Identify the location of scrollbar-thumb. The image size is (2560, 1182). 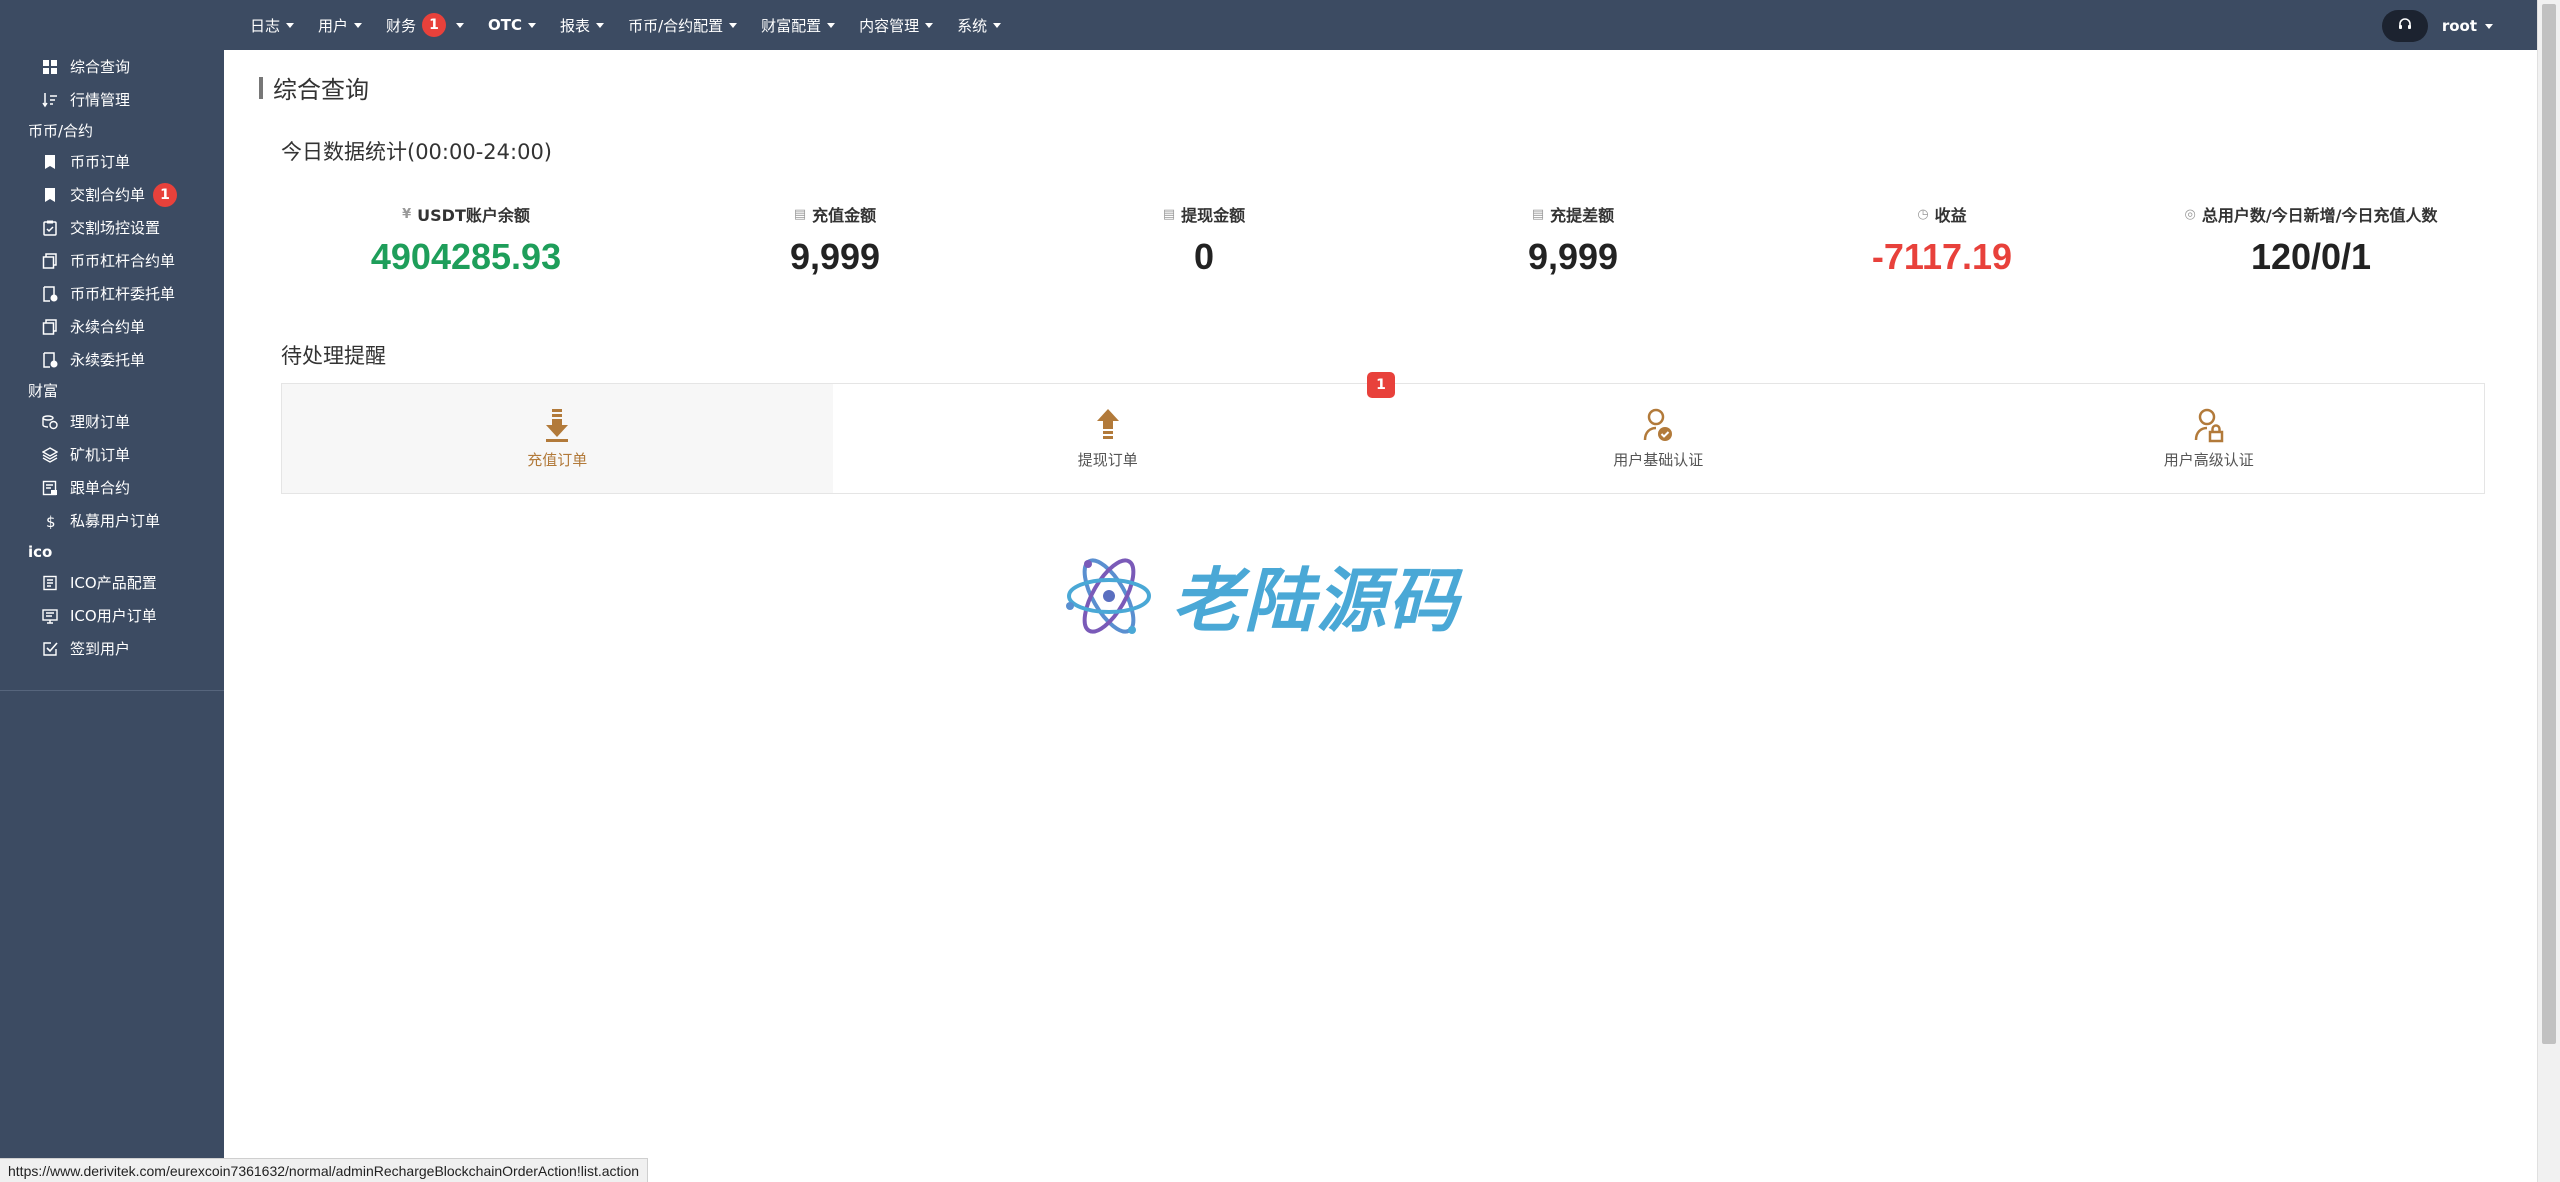
(2549, 524).